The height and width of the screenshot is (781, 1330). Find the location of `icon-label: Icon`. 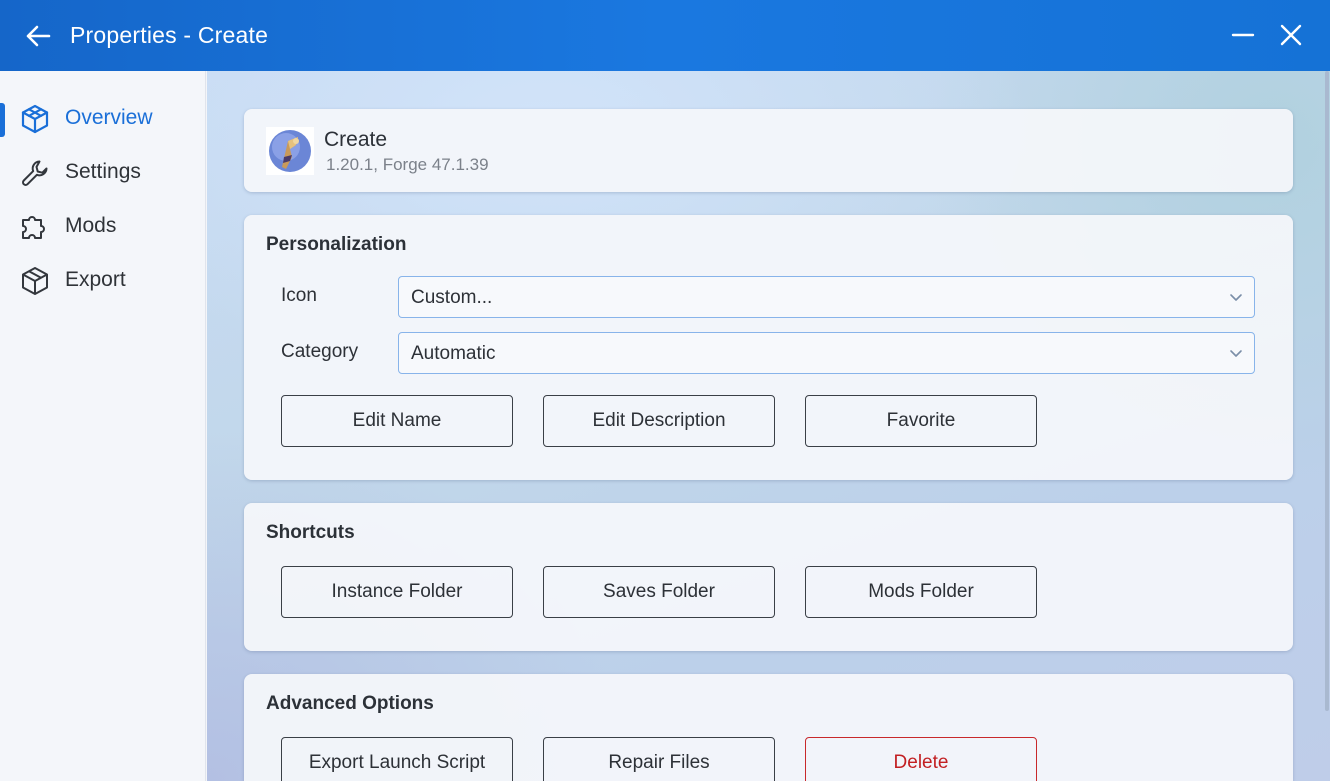

icon-label: Icon is located at coordinates (299, 295).